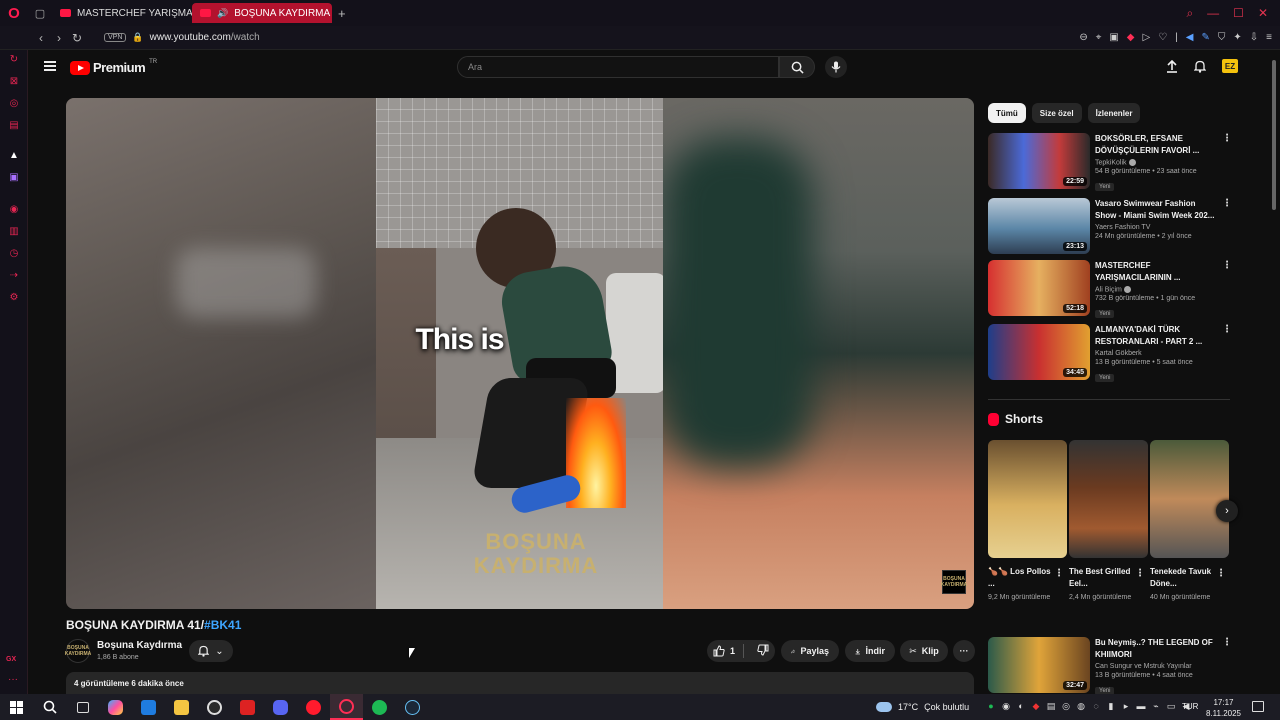  Describe the element at coordinates (222, 13) in the screenshot. I see `speaker-icon: 🔊` at that location.